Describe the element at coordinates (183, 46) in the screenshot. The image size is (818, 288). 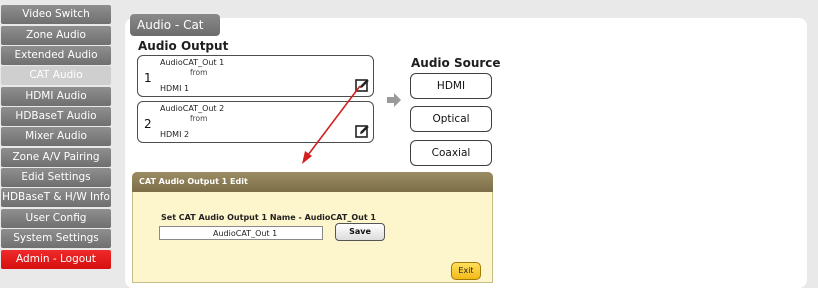
I see `audio-output-heading: Audio Output` at that location.